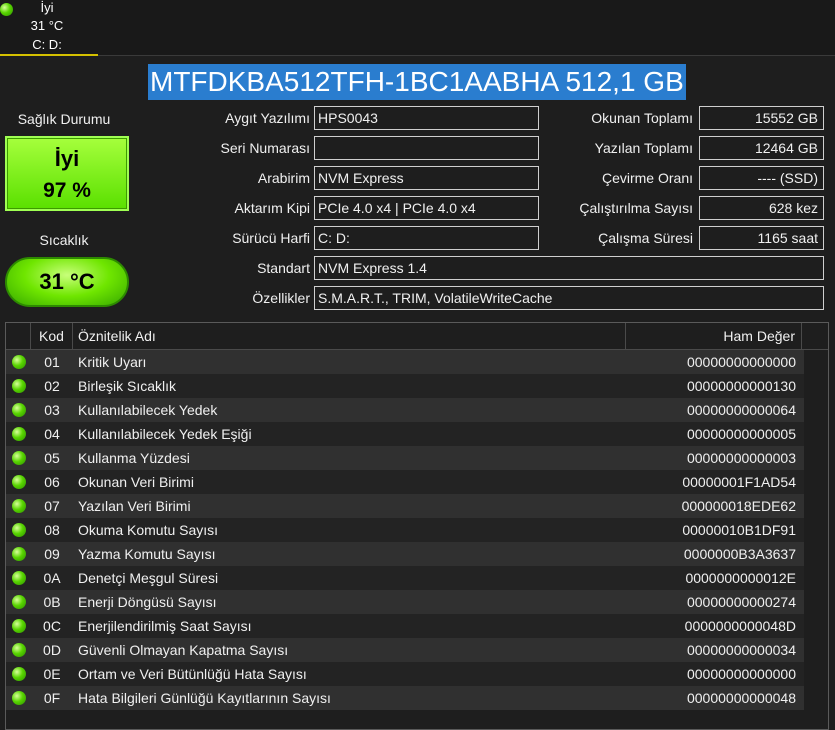 Image resolution: width=835 pixels, height=730 pixels. Describe the element at coordinates (52, 578) in the screenshot. I see `attribute-code: 0A` at that location.